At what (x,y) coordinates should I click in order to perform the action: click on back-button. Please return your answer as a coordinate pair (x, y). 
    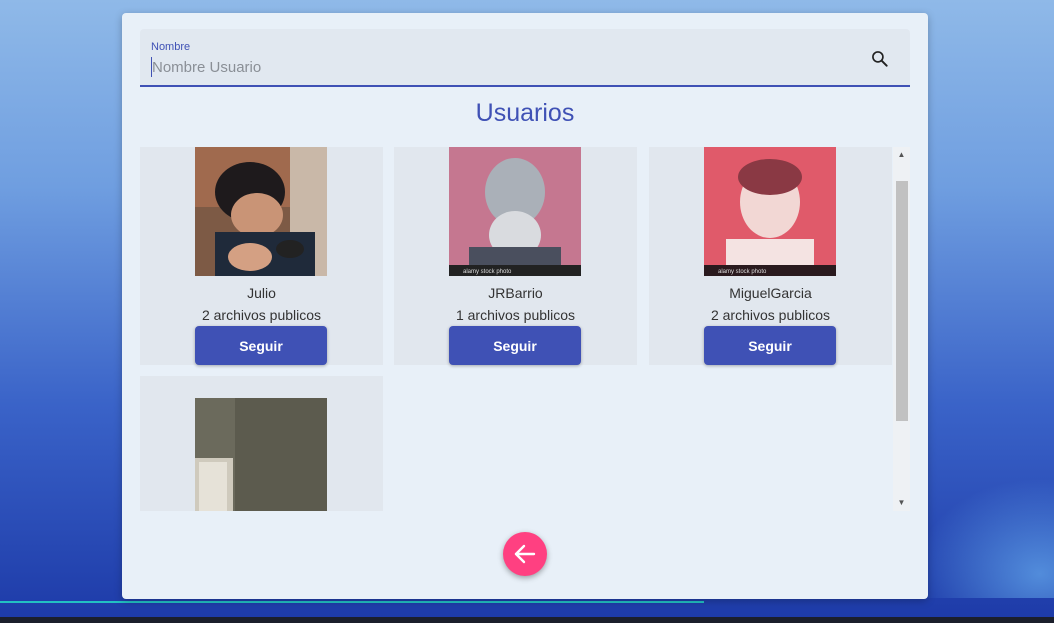
    Looking at the image, I should click on (525, 554).